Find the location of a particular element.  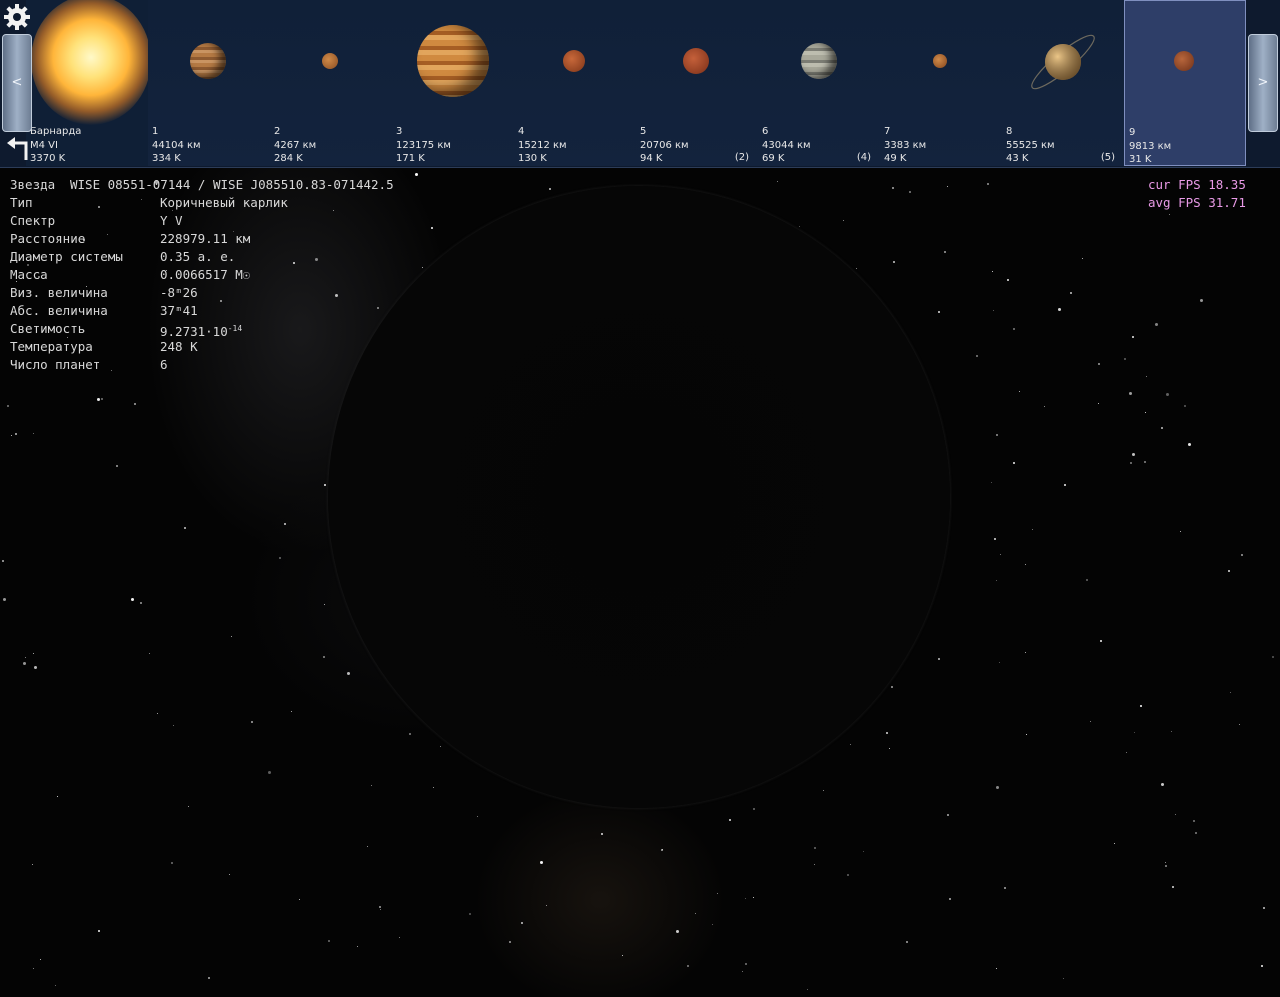

info-value: Y V is located at coordinates (171, 220).